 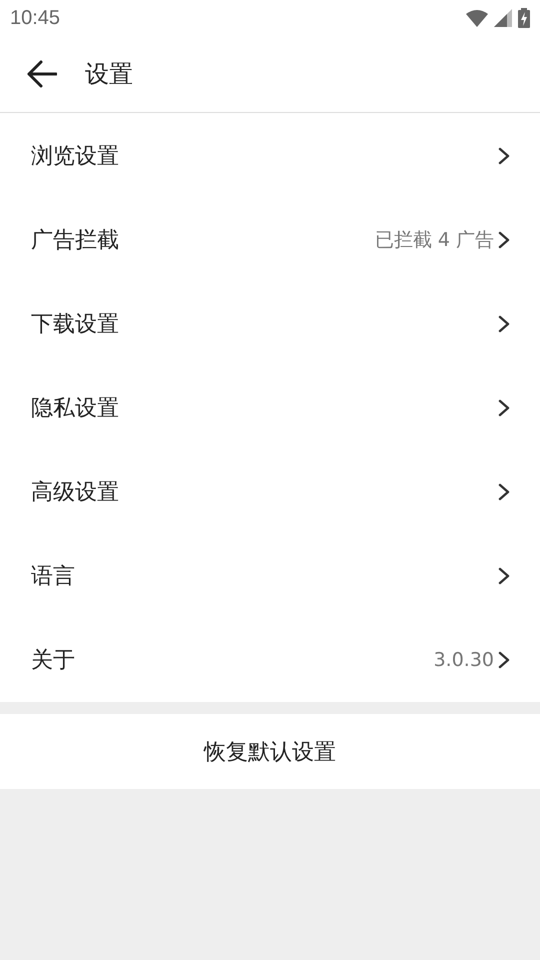 What do you see at coordinates (75, 157) in the screenshot?
I see `settings-label: 浏览设置` at bounding box center [75, 157].